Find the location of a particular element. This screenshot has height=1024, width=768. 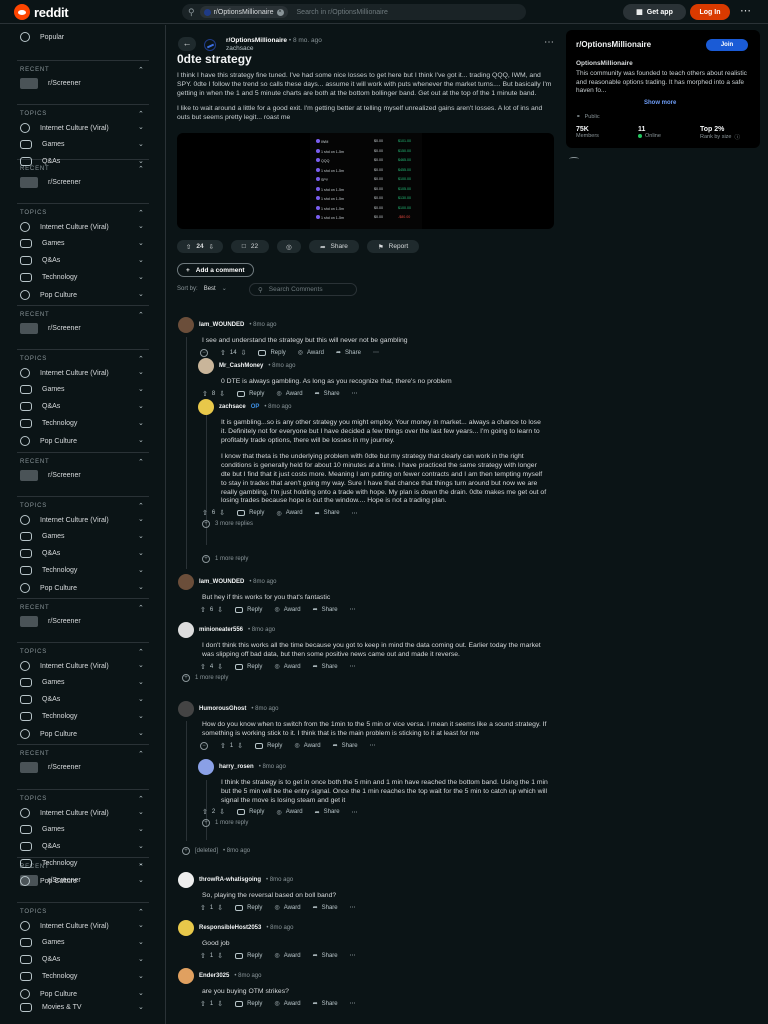

reddit-logo: reddit is located at coordinates (41, 12).